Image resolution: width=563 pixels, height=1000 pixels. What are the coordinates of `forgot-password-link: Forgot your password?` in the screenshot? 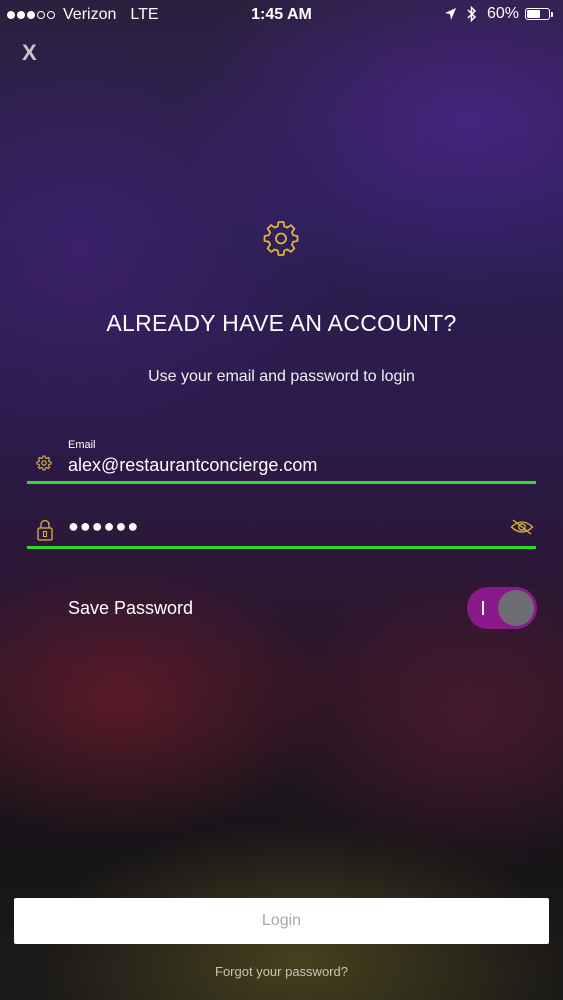 It's located at (281, 971).